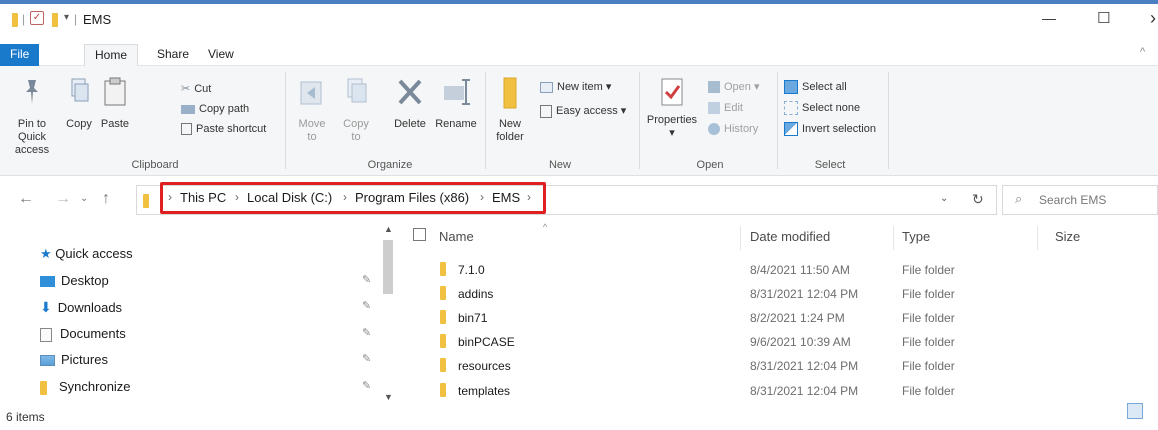 The height and width of the screenshot is (430, 1158). I want to click on select-all-icon, so click(791, 87).